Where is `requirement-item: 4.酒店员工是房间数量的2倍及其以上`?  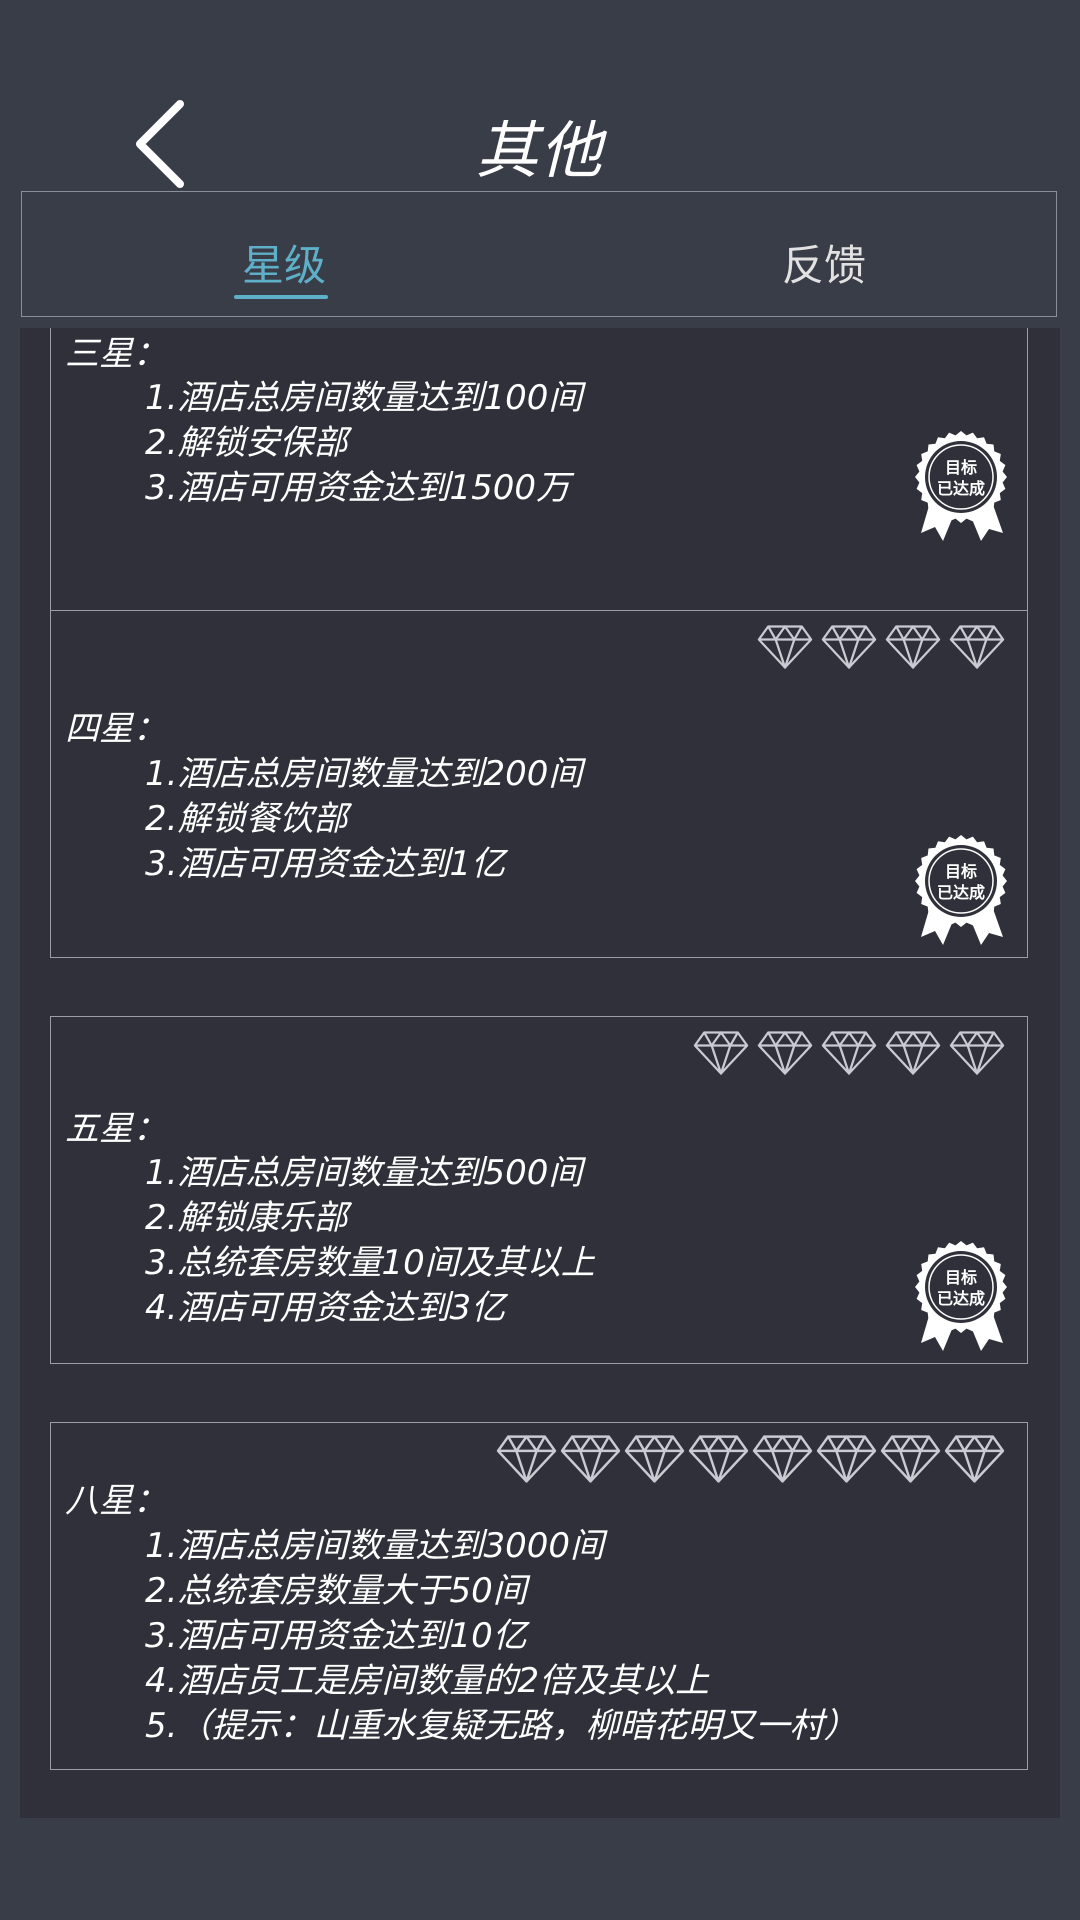 requirement-item: 4.酒店员工是房间数量的2倍及其以上 is located at coordinates (427, 1681).